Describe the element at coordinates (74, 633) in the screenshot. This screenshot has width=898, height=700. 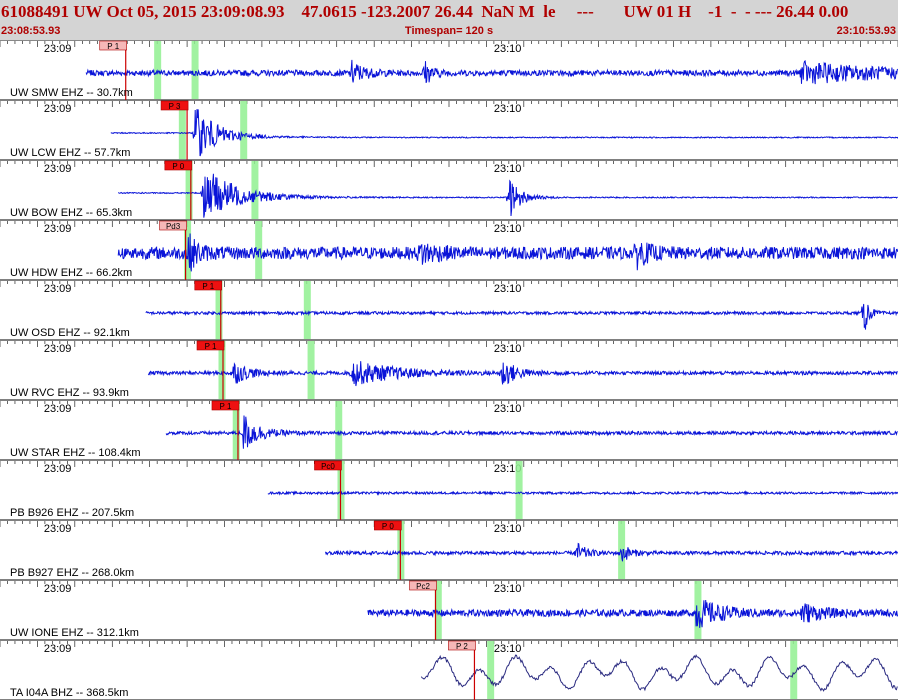
I see `station-label: UW IONE EHZ -- 312.1km` at that location.